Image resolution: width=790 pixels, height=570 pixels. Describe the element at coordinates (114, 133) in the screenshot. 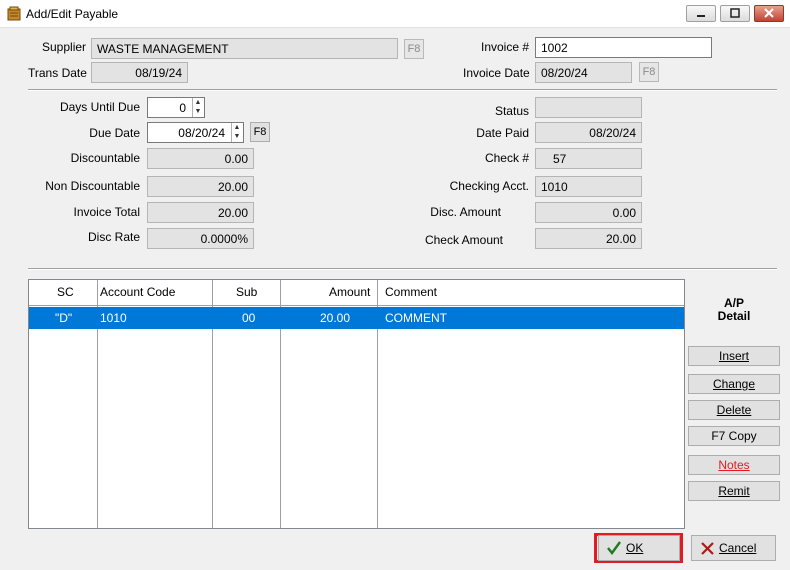

I see `due-date-label: Due Date` at that location.